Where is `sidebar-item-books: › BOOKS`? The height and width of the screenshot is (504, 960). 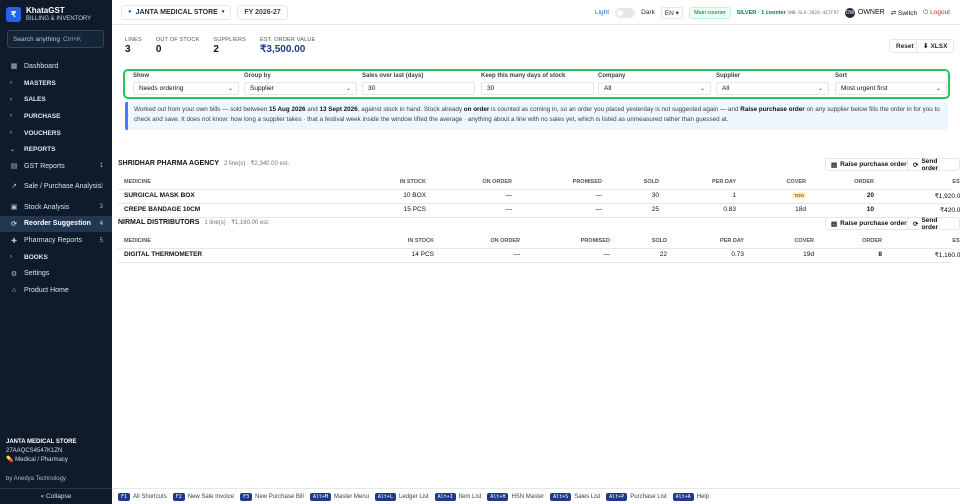
sidebar-item-books: › BOOKS is located at coordinates (56, 257).